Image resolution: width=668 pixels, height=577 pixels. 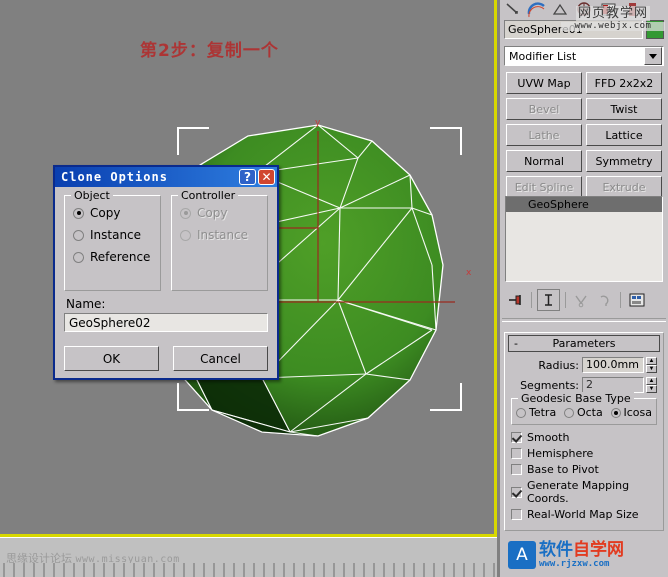 I want to click on modifier-button-edit-spline: Edit Spline, so click(x=544, y=187).